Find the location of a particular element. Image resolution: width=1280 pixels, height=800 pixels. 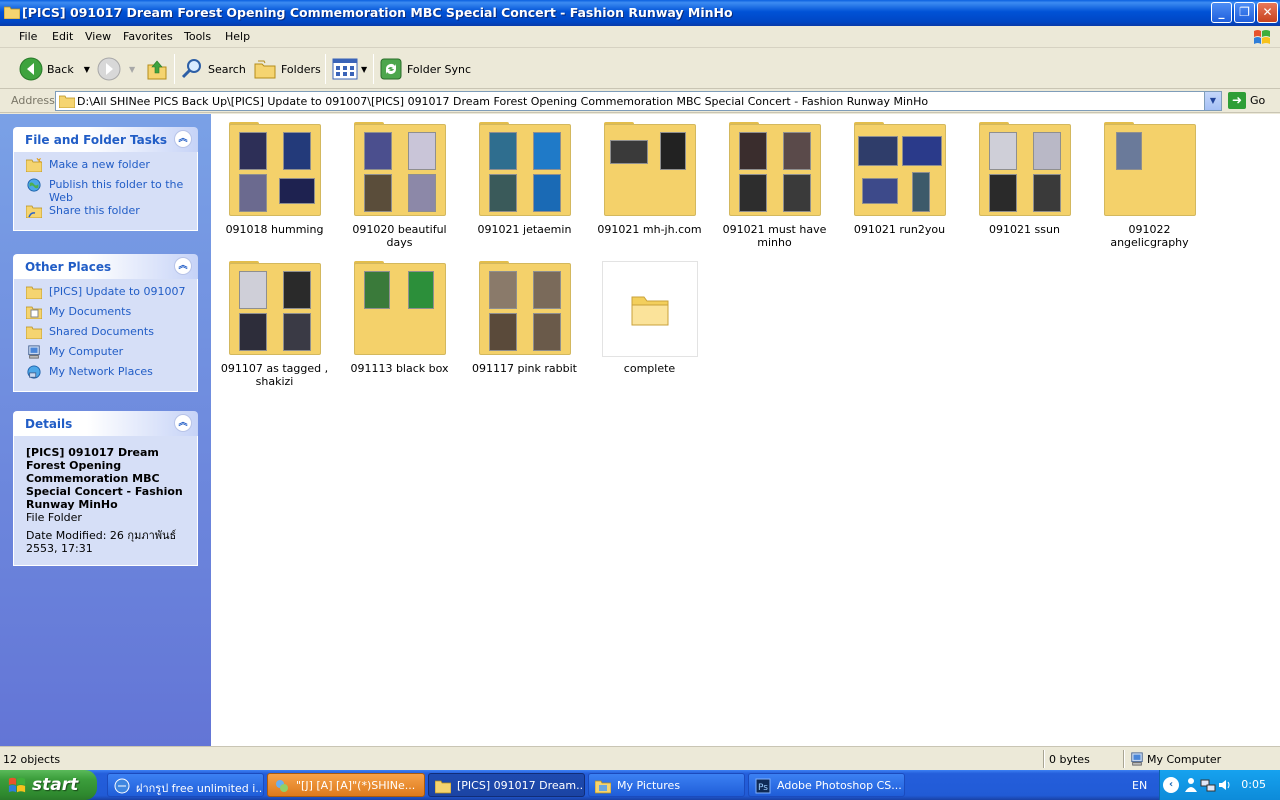

browser-icon is located at coordinates (122, 786).